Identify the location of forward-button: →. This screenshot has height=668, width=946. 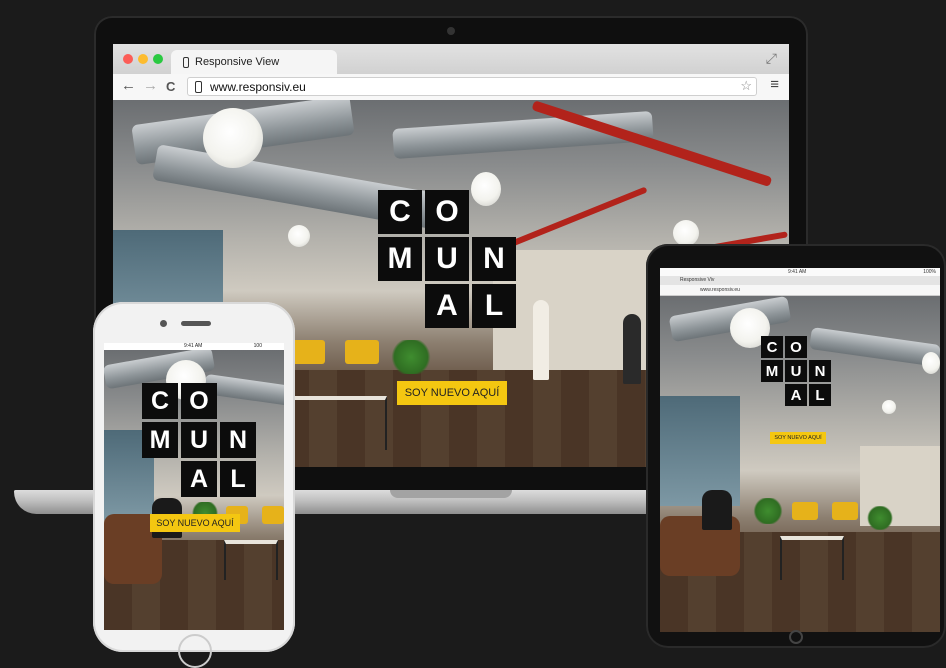
(150, 85).